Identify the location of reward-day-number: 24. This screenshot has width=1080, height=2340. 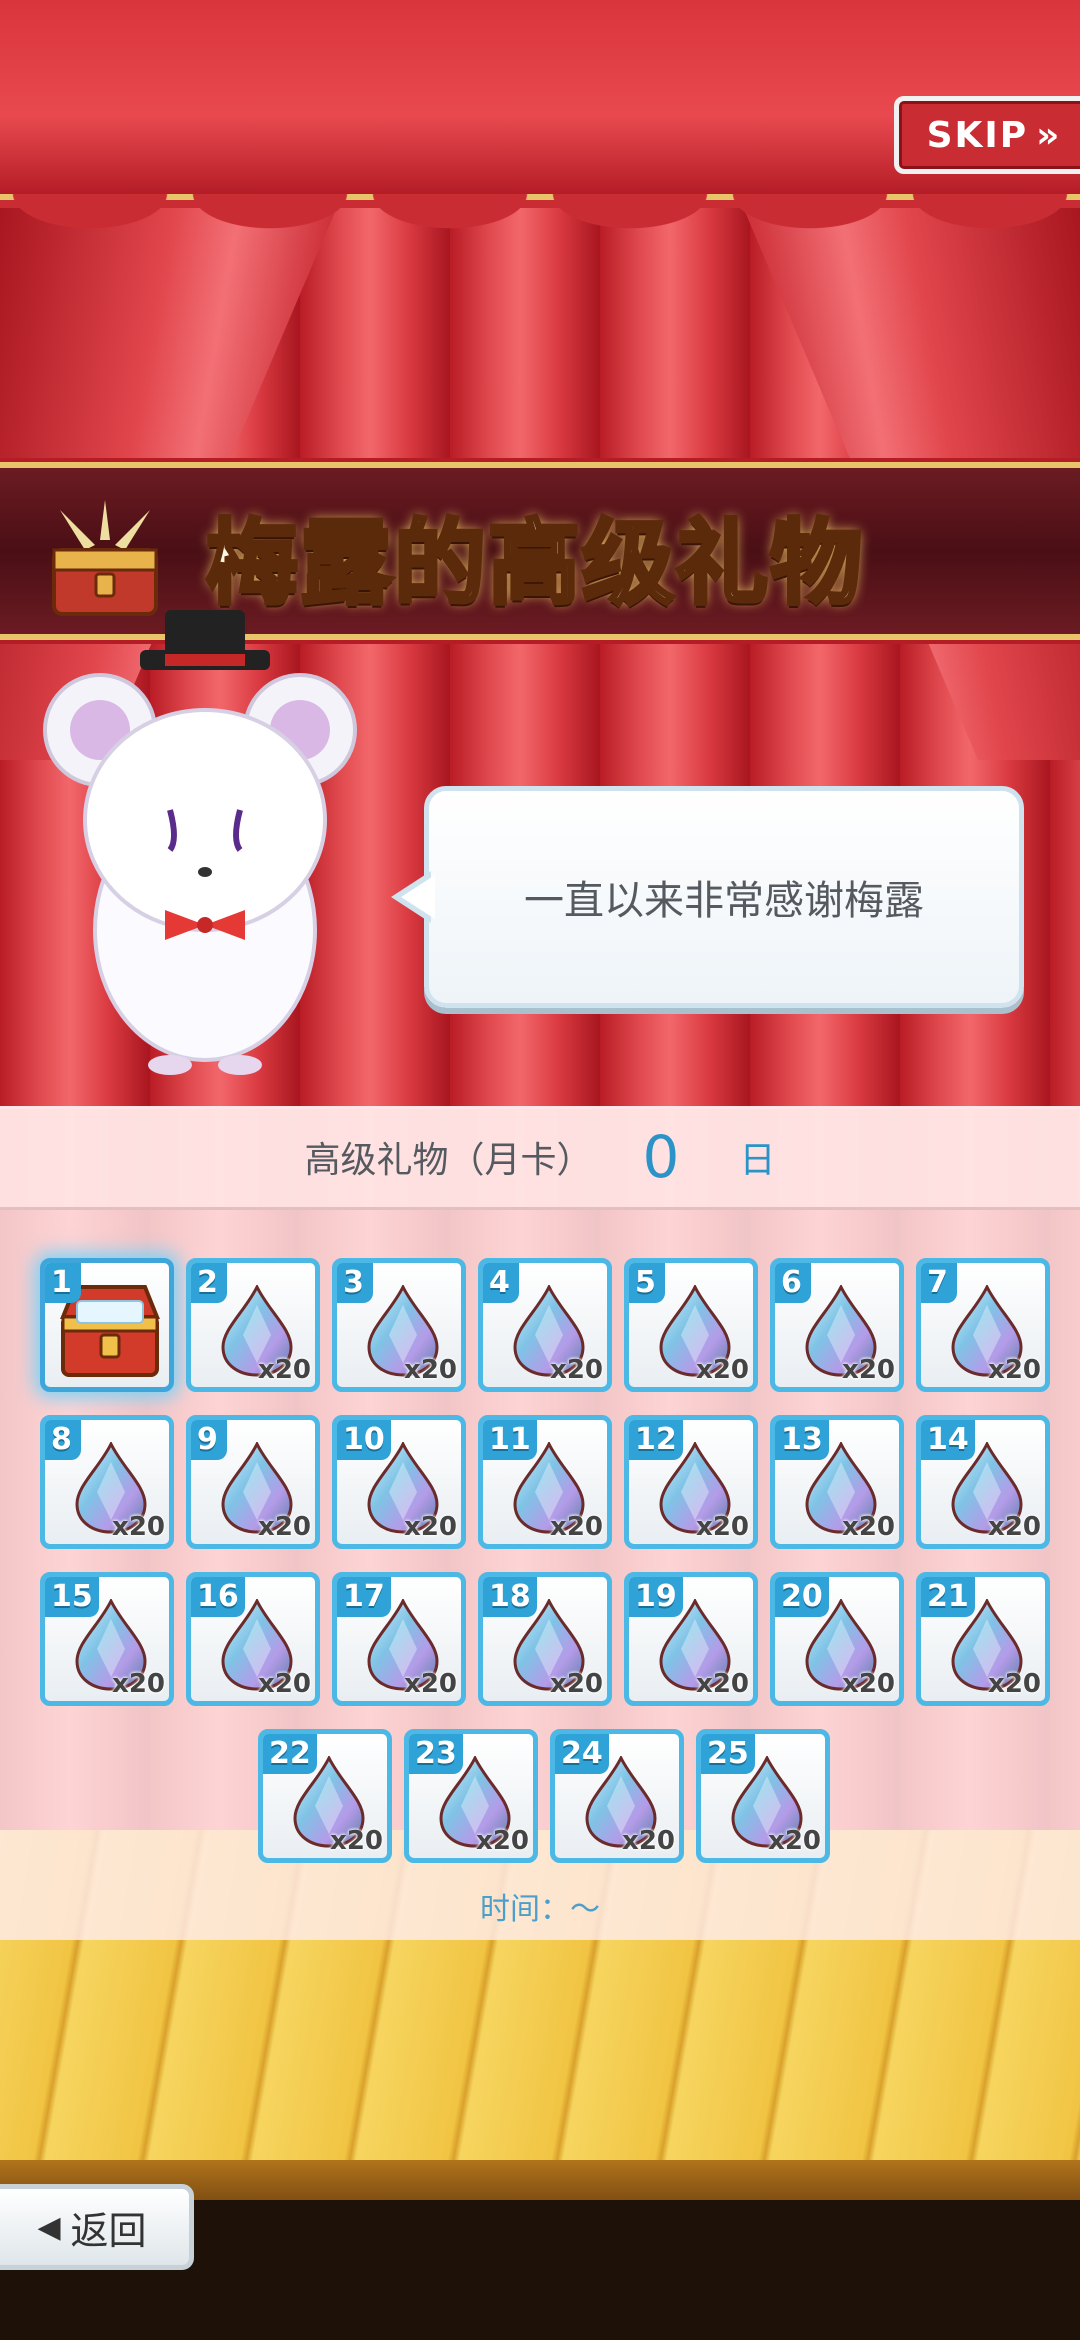
(582, 1754).